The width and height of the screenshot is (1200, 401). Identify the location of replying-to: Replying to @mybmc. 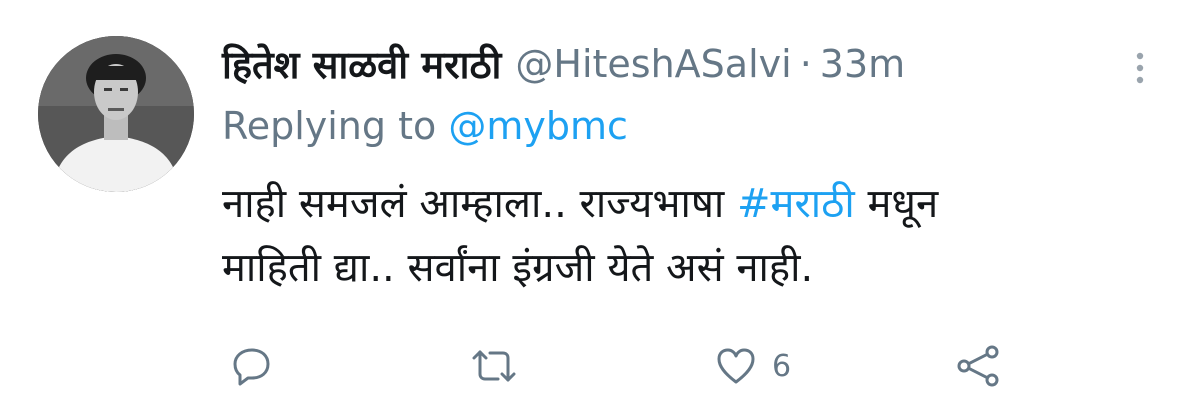
(425, 126).